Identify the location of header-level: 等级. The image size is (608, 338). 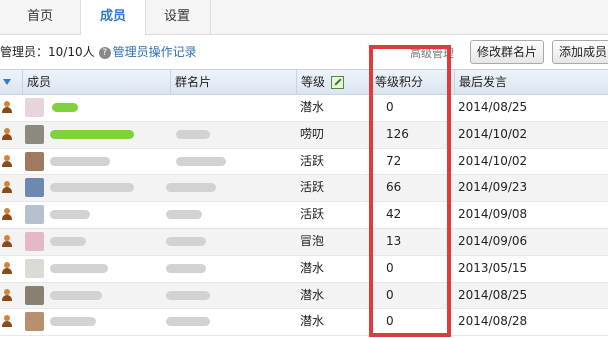
(333, 82).